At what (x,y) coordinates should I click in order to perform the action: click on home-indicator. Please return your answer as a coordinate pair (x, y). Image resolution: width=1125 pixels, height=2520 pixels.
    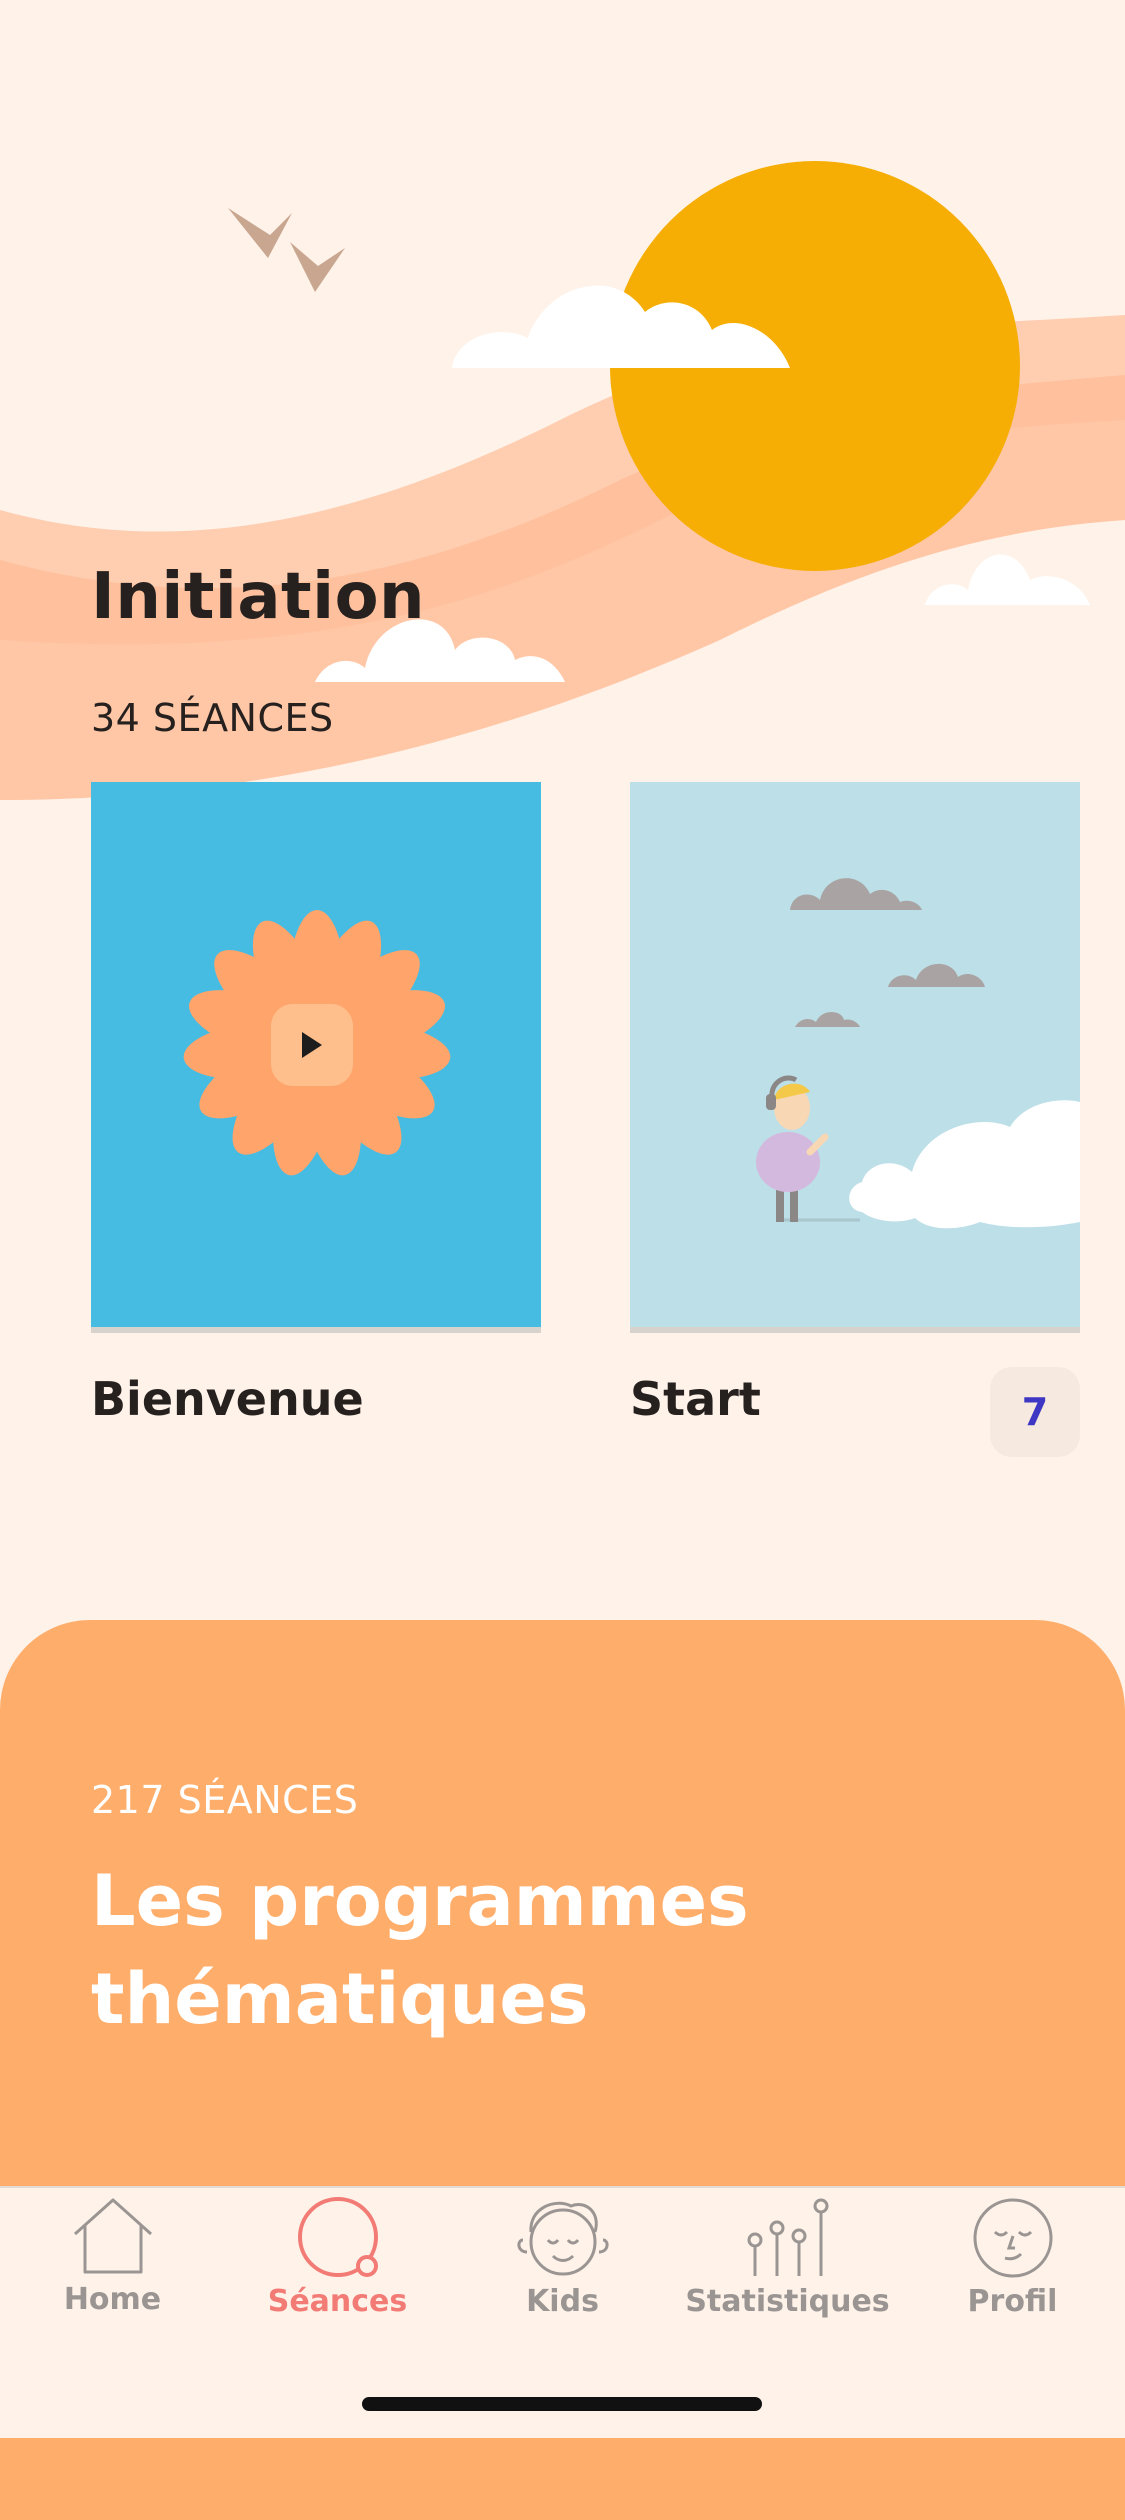
    Looking at the image, I should click on (562, 2404).